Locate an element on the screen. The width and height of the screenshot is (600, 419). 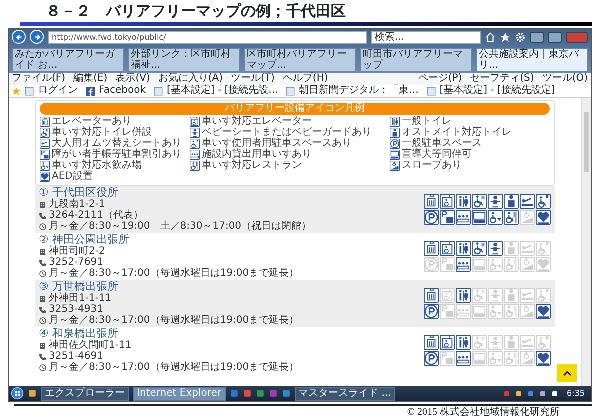
facility-phone: 3252-7691 is located at coordinates (76, 262).